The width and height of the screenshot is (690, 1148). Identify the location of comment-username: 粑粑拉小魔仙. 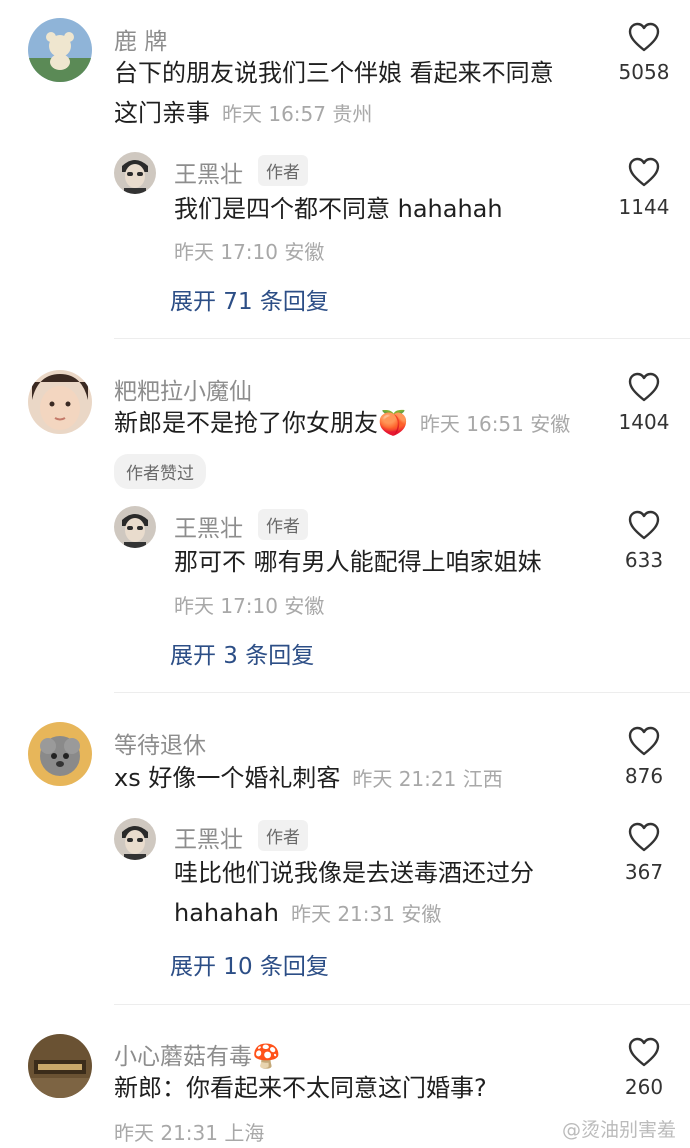
(183, 389).